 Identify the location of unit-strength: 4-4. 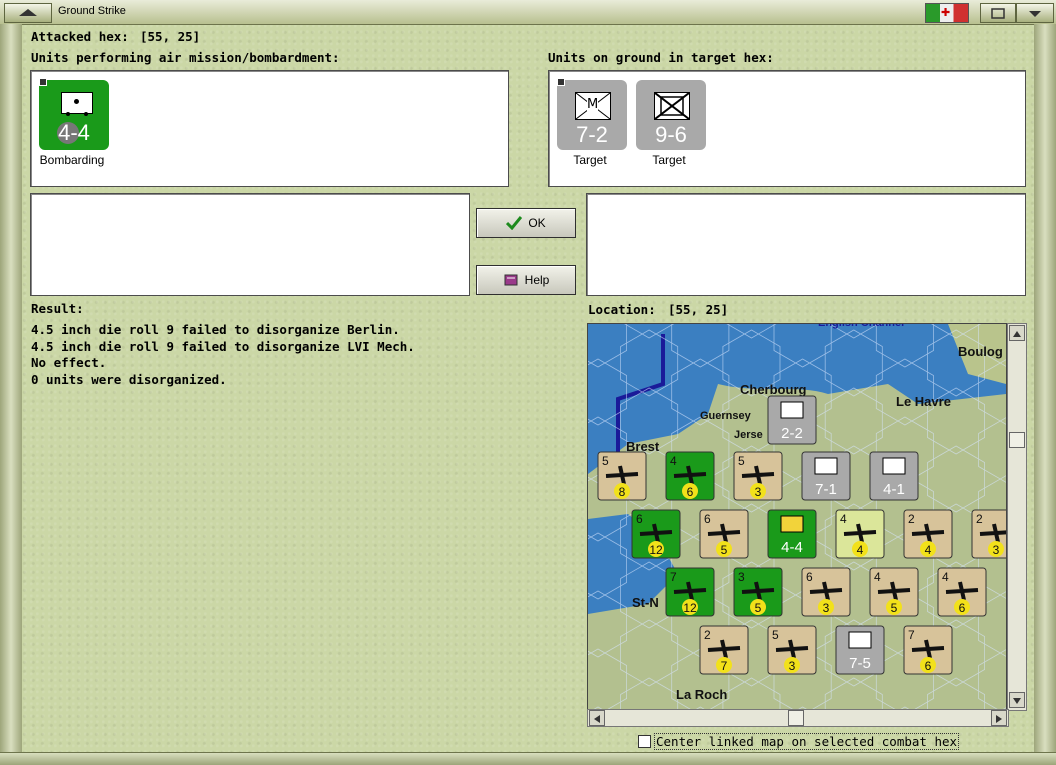
(74, 132).